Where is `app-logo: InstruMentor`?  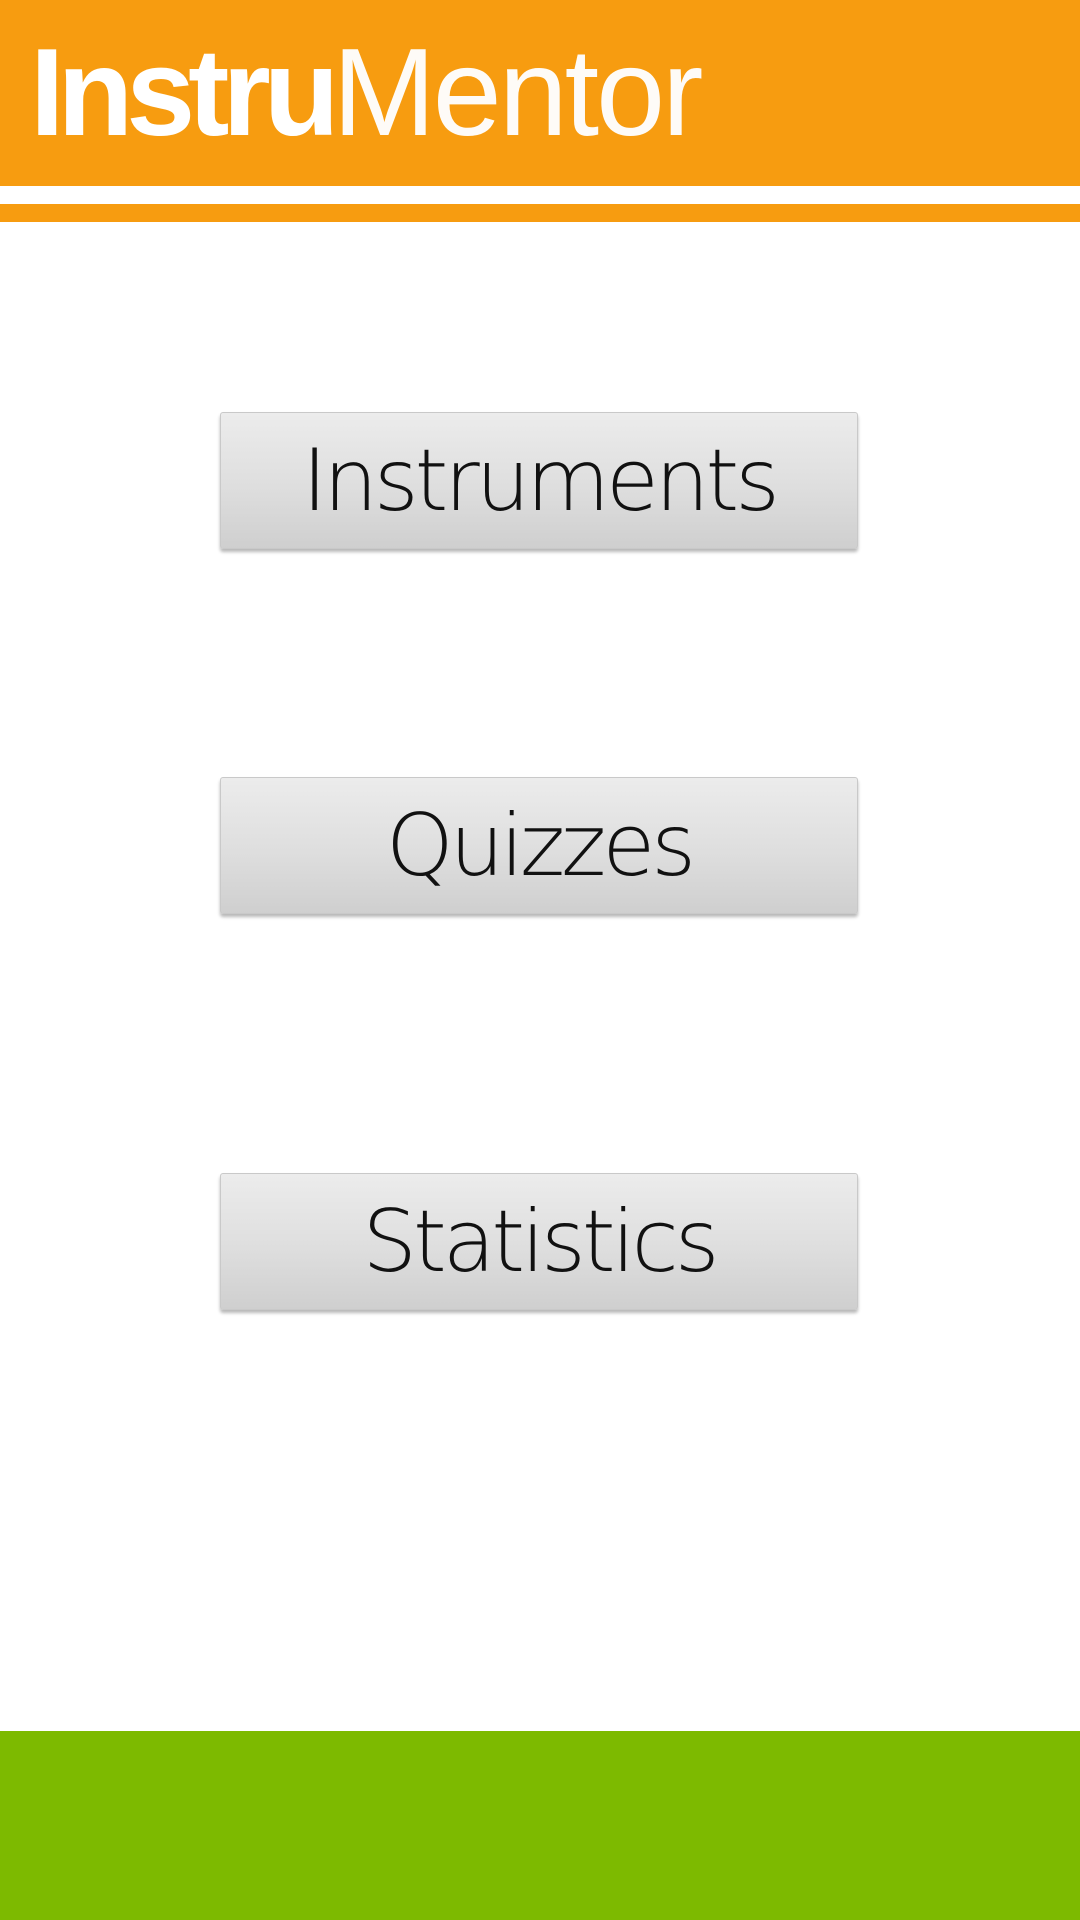 app-logo: InstruMentor is located at coordinates (366, 93).